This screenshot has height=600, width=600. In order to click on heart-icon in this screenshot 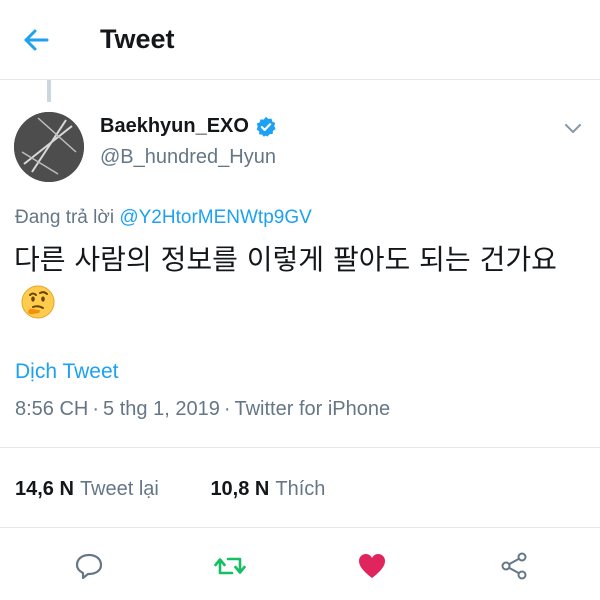, I will do `click(372, 566)`.